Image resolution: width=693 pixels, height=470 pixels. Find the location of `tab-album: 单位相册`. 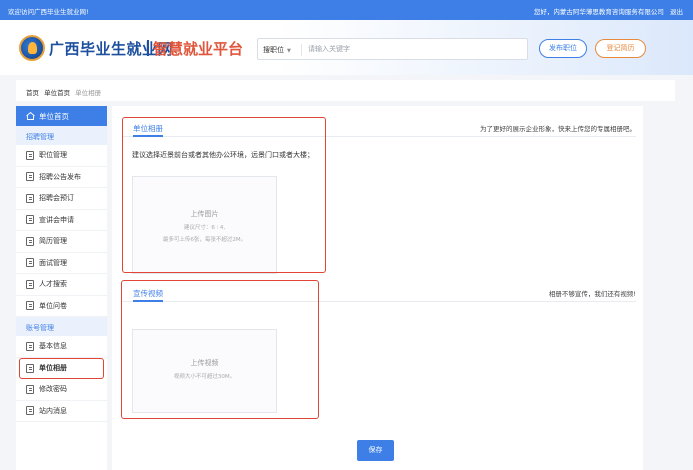

tab-album: 单位相册 is located at coordinates (148, 128).